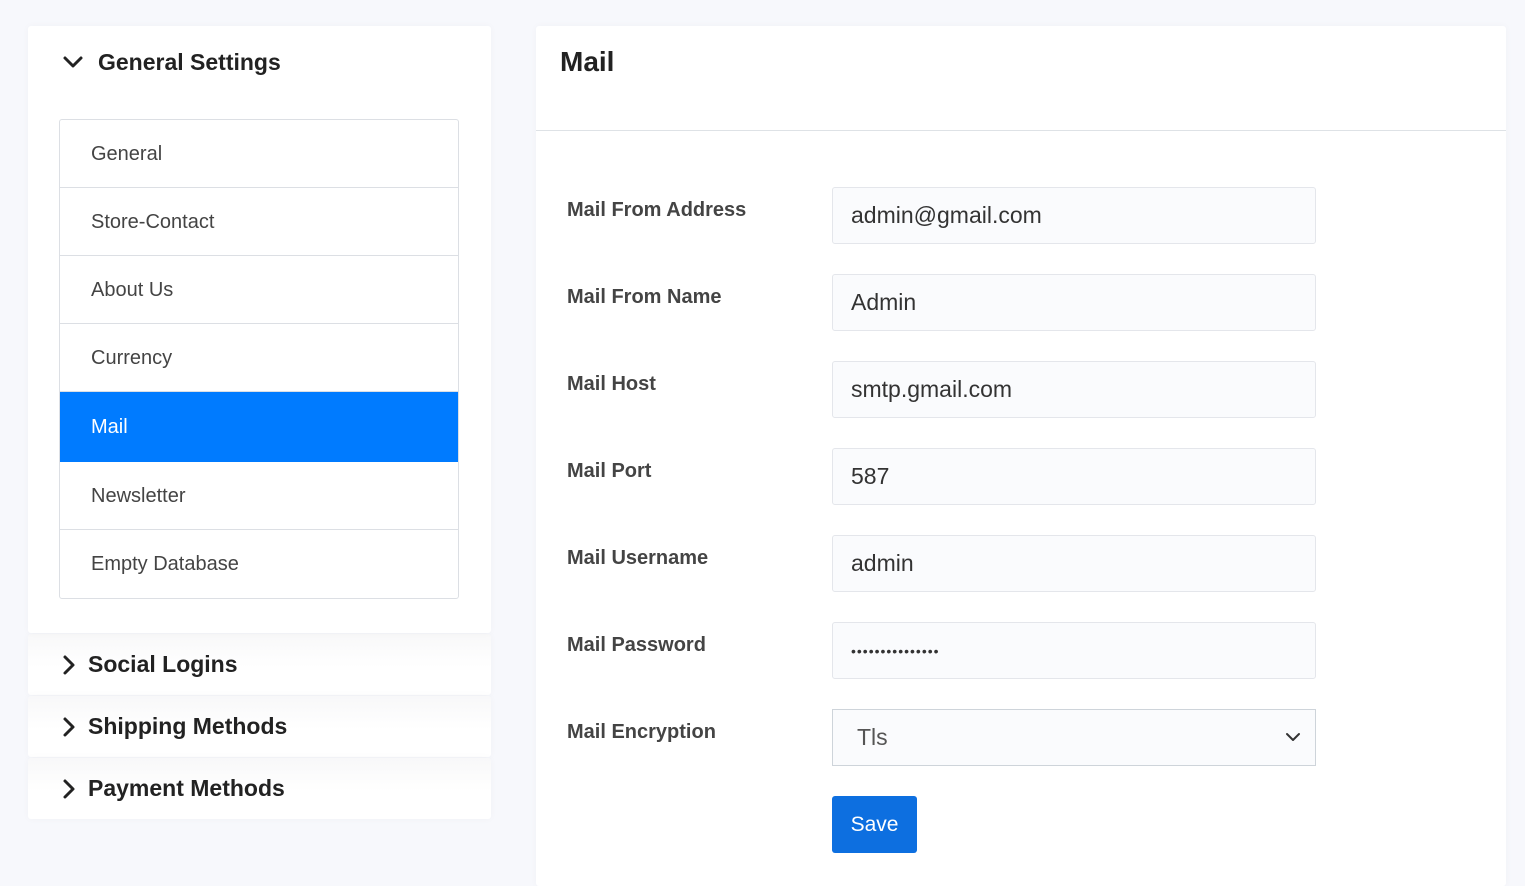  I want to click on mail-port-label: Mail Port, so click(609, 471).